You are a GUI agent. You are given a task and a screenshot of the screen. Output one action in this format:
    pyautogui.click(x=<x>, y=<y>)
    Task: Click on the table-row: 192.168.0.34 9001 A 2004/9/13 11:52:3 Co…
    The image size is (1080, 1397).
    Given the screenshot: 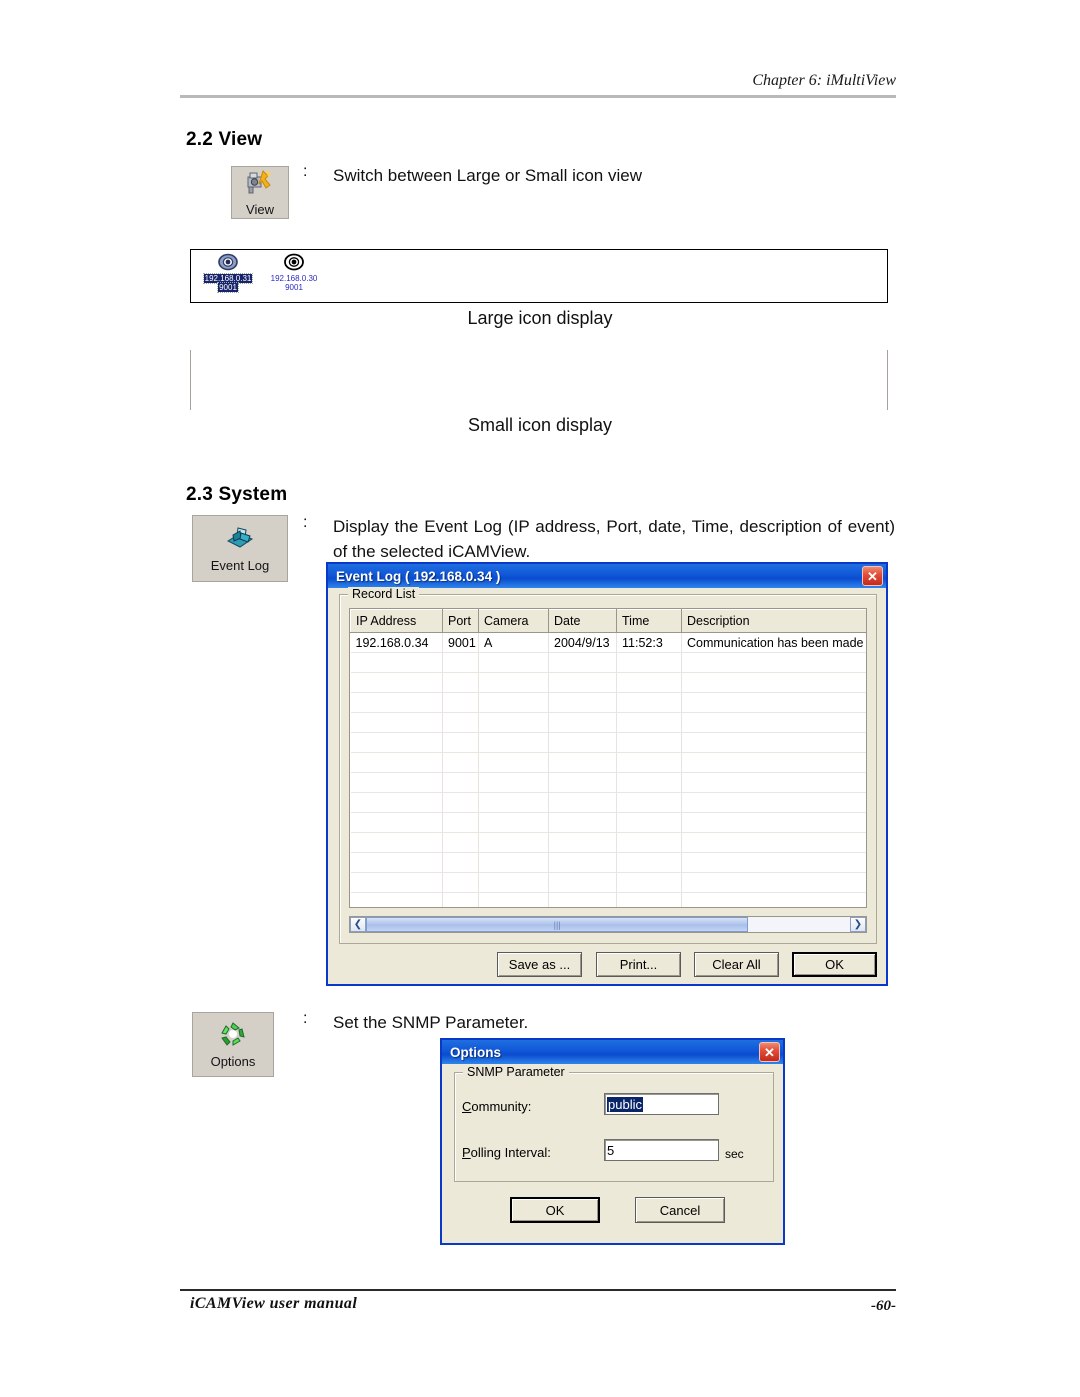 What is the action you would take?
    pyautogui.click(x=608, y=642)
    